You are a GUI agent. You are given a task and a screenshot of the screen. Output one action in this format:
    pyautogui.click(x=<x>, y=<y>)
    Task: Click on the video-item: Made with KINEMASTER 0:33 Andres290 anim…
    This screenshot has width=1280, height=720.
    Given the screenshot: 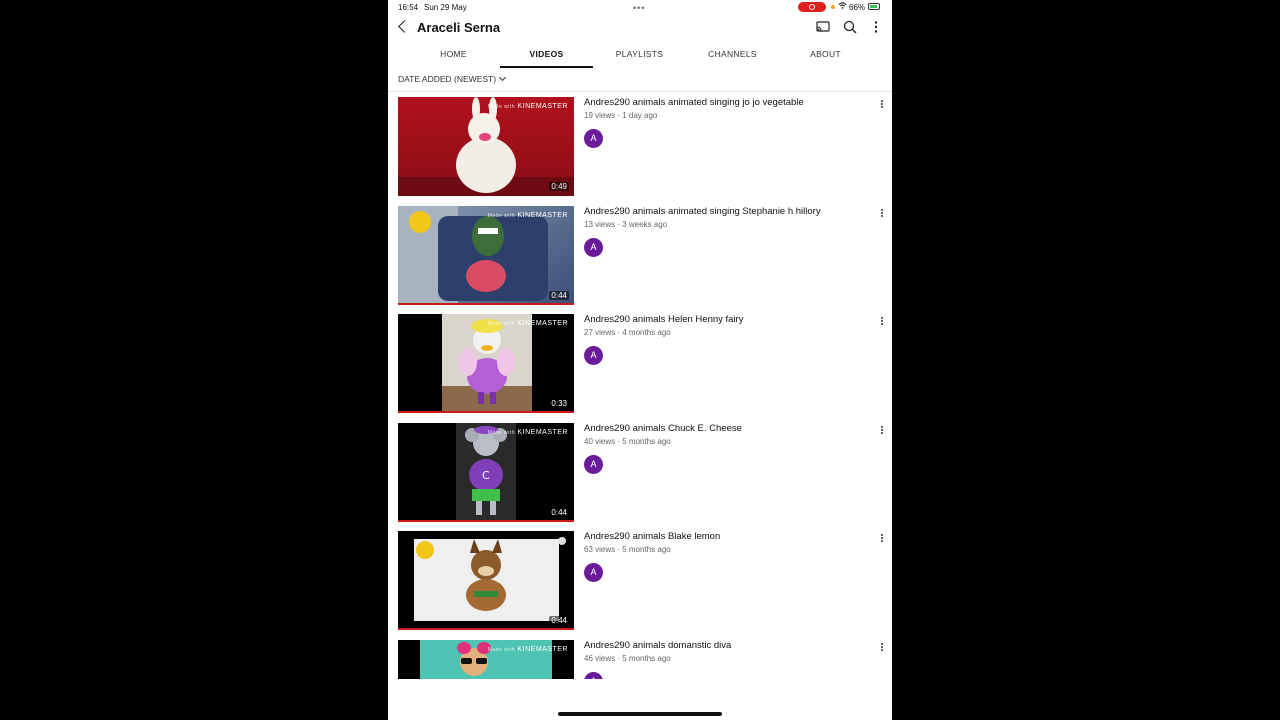 What is the action you would take?
    pyautogui.click(x=640, y=364)
    